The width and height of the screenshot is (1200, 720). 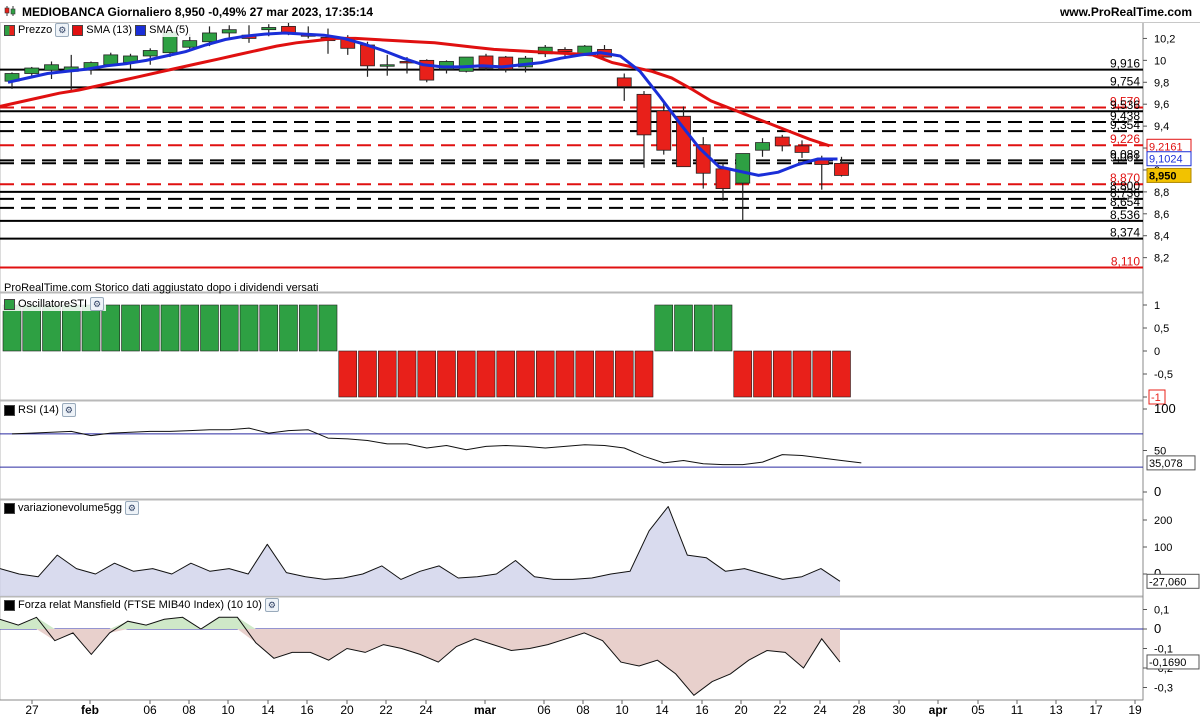 What do you see at coordinates (978, 710) in the screenshot?
I see `x-tick-label: 05` at bounding box center [978, 710].